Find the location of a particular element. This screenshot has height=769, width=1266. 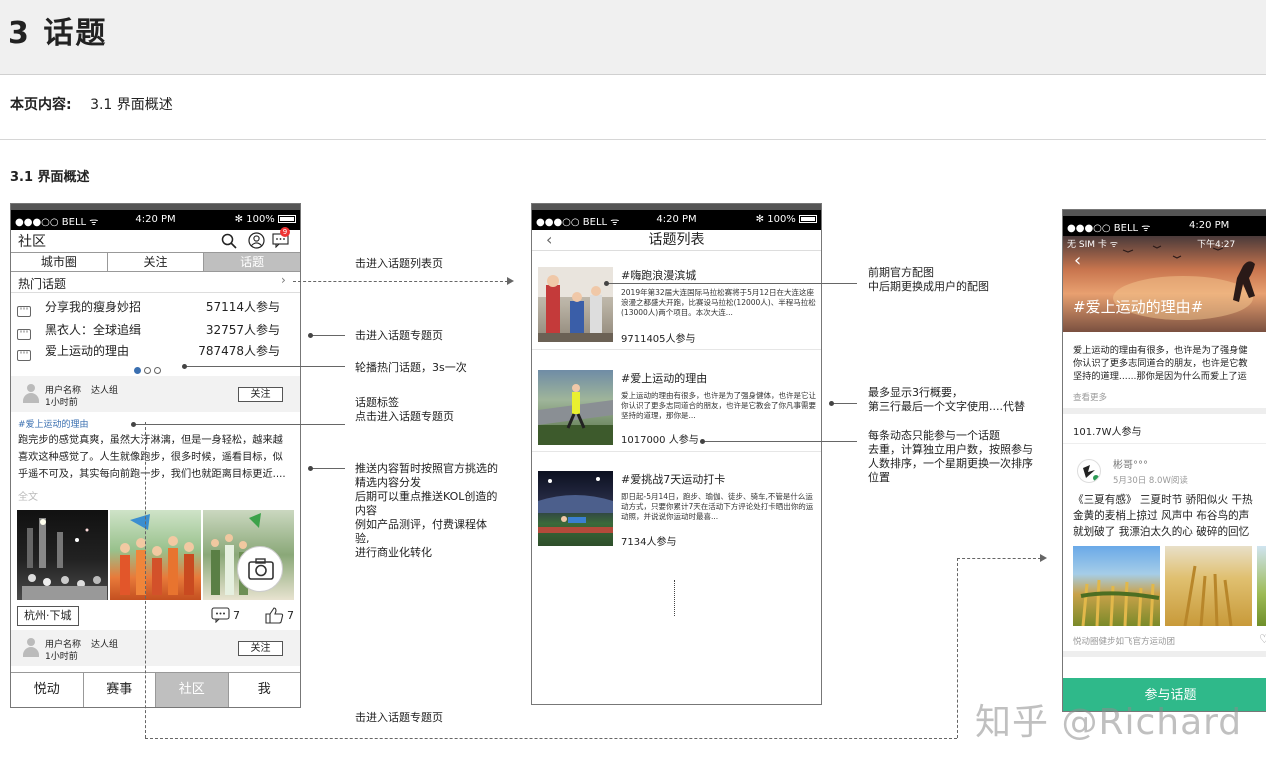

post-time: 1小时前 is located at coordinates (61, 657).